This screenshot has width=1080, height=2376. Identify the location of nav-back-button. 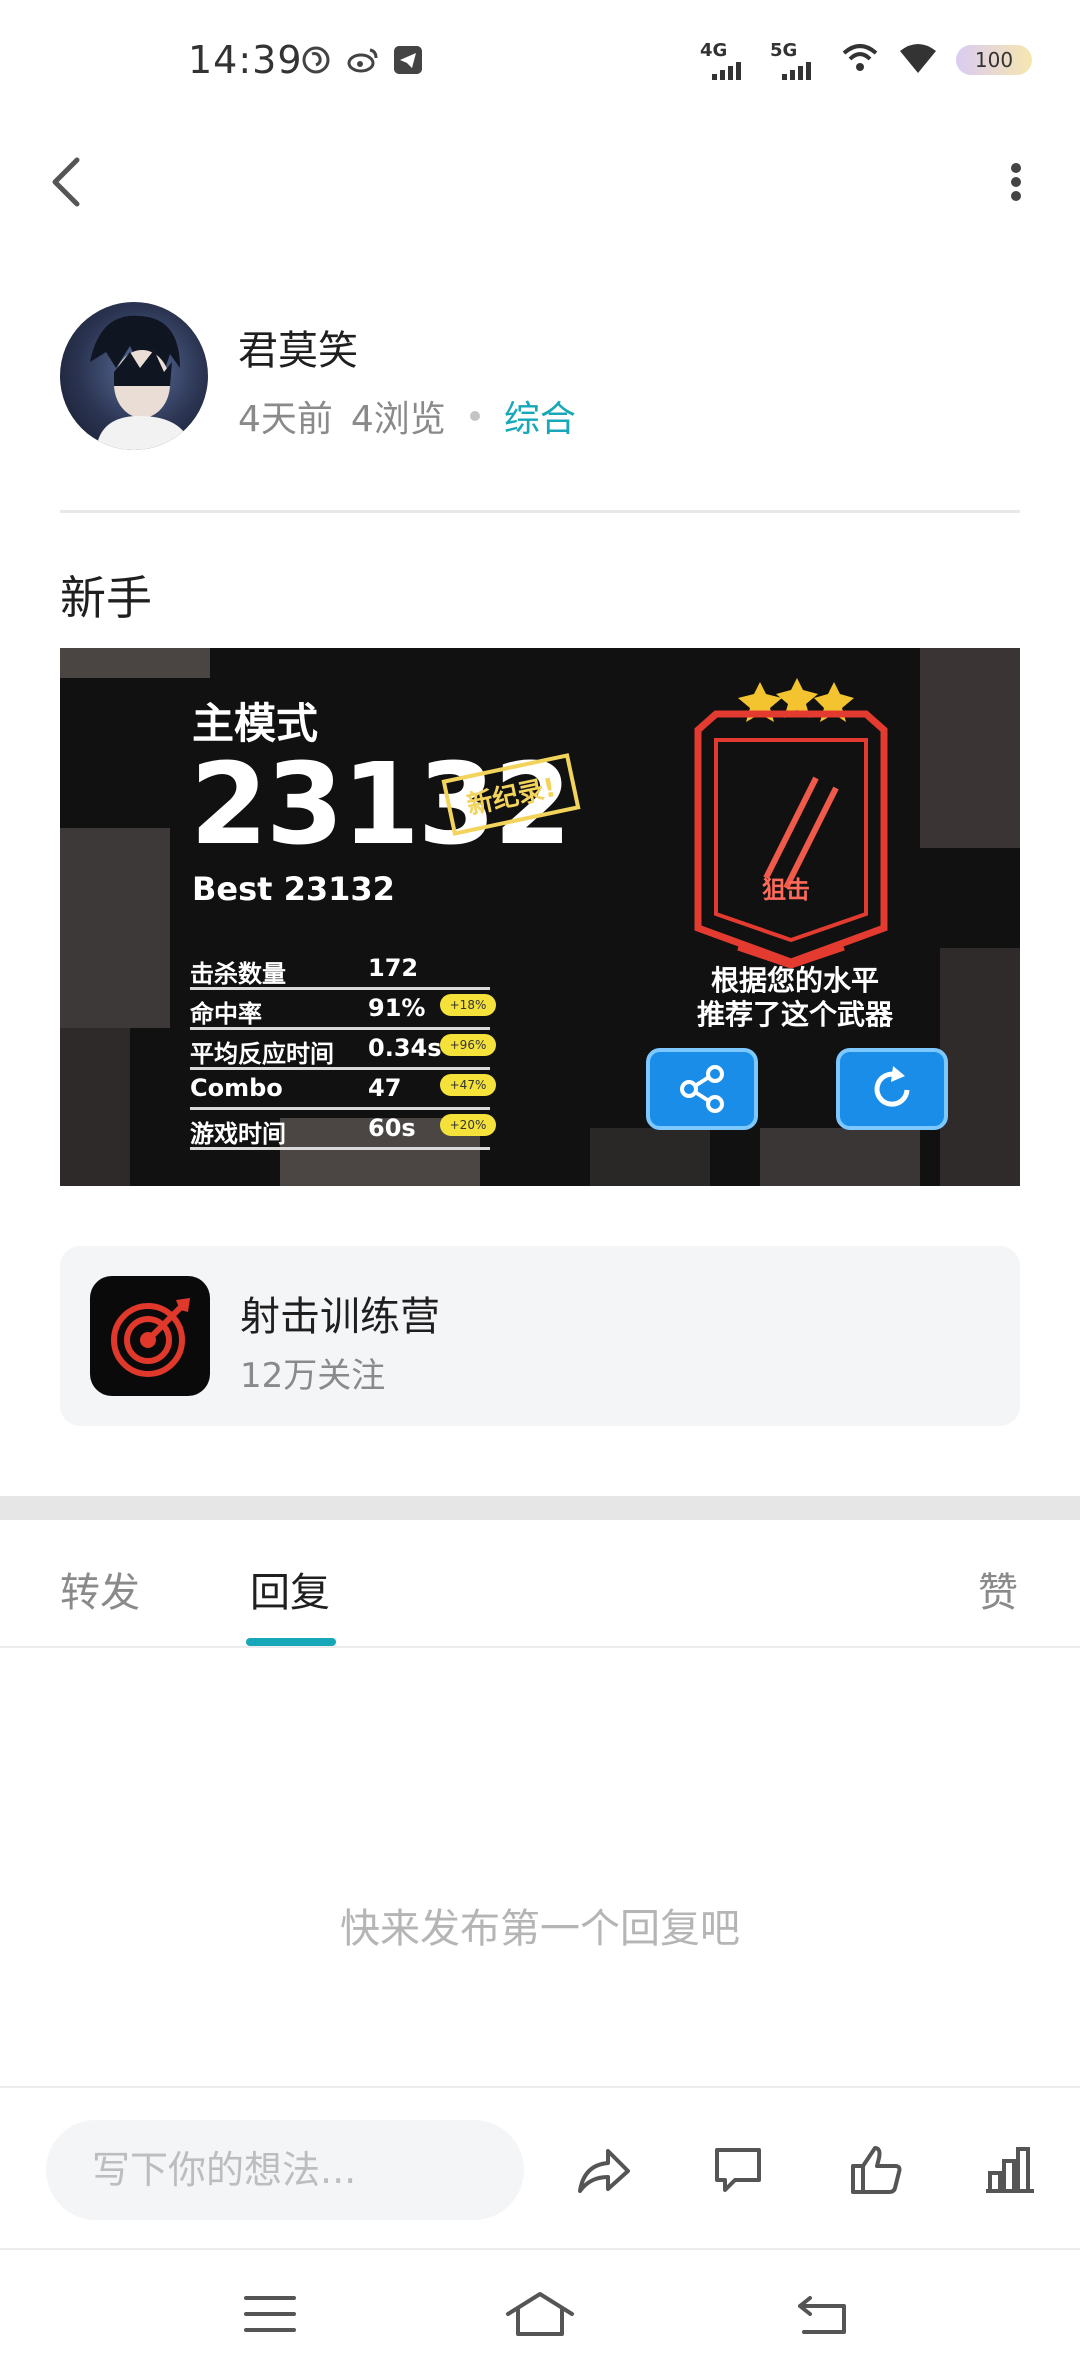
(822, 2314).